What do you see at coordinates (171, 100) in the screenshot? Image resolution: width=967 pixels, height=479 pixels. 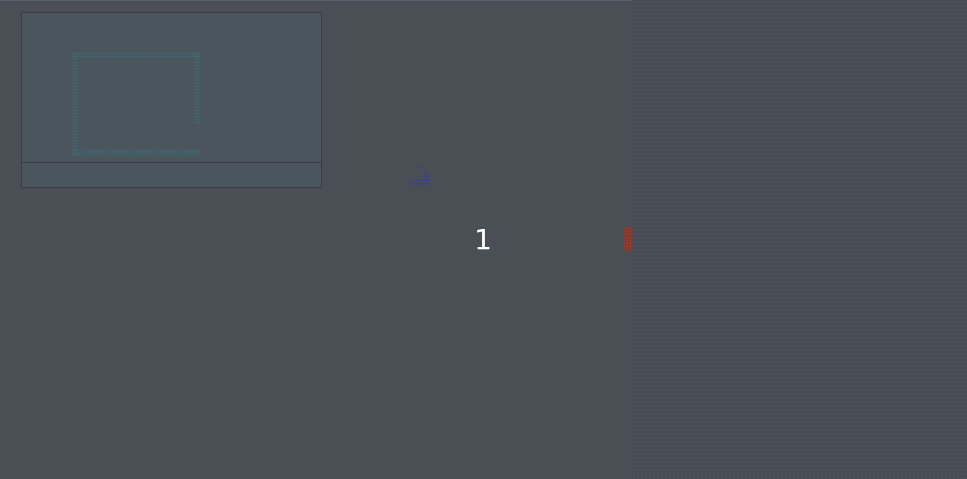 I see `minimap-panel` at bounding box center [171, 100].